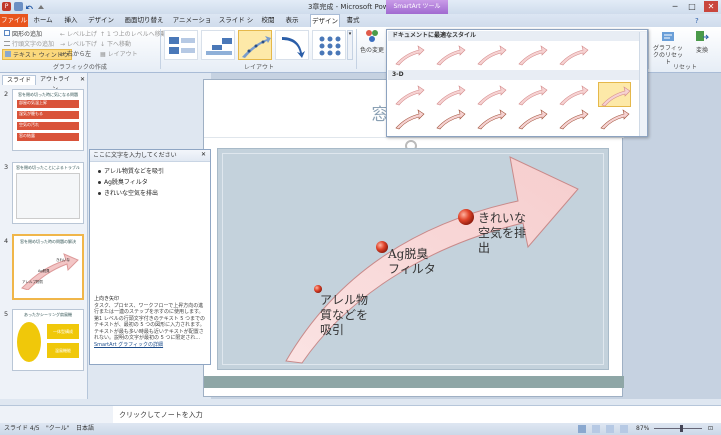  What do you see at coordinates (48, 267) in the screenshot?
I see `slide-thumbnail-4: 窓を閉め切った時の問題の解決 アレルプ物質 Ag脱臭 きれいな` at bounding box center [48, 267].